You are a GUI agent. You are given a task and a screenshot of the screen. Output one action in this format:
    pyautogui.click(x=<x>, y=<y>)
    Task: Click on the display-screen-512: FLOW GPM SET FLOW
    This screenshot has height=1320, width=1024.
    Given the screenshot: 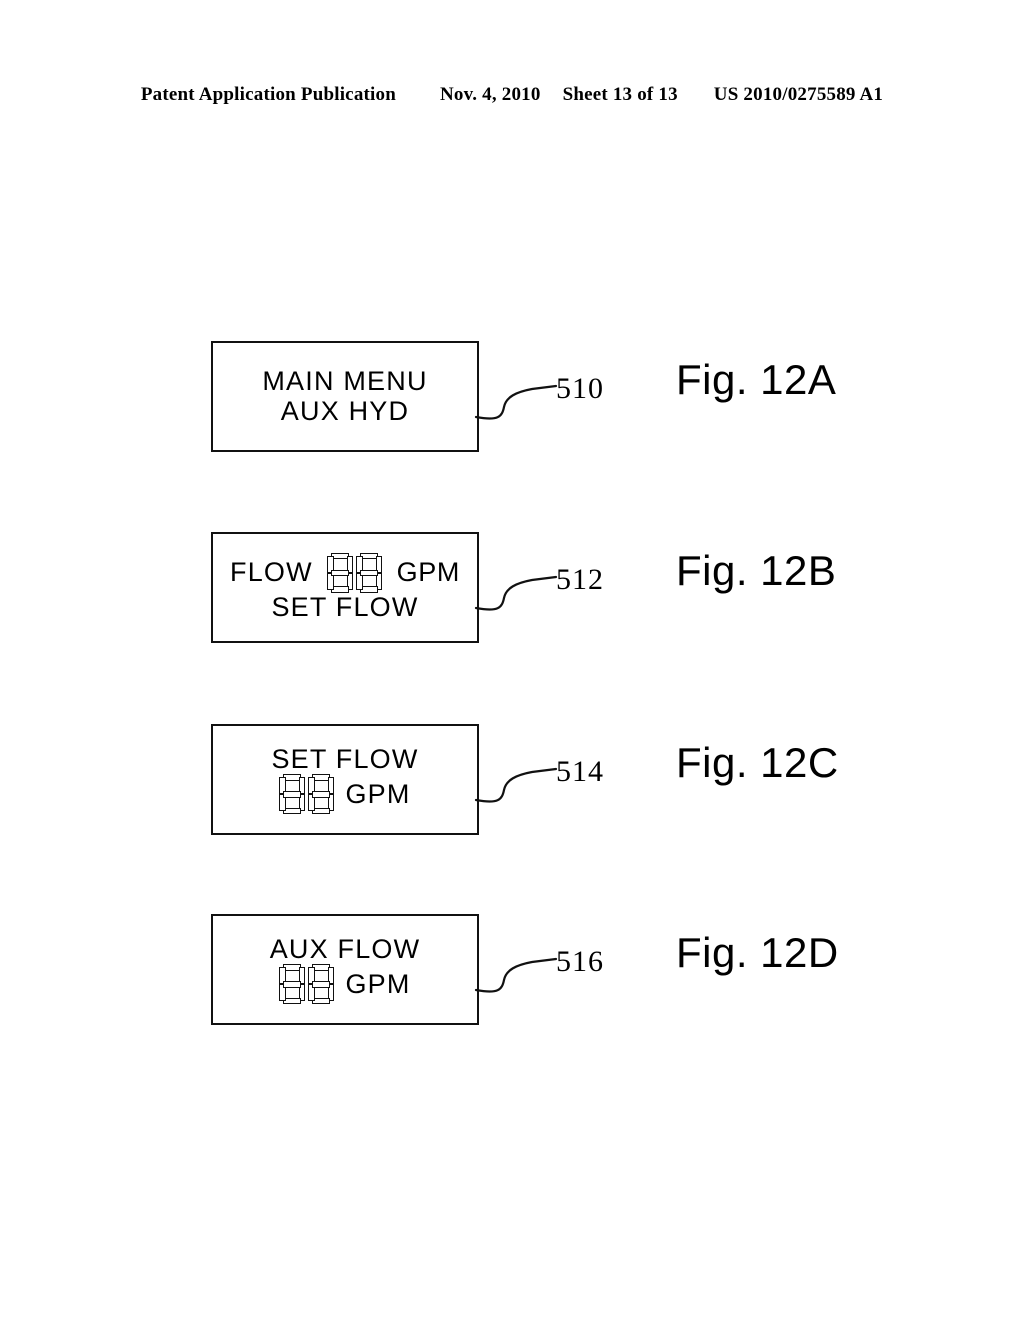 What is the action you would take?
    pyautogui.click(x=345, y=587)
    